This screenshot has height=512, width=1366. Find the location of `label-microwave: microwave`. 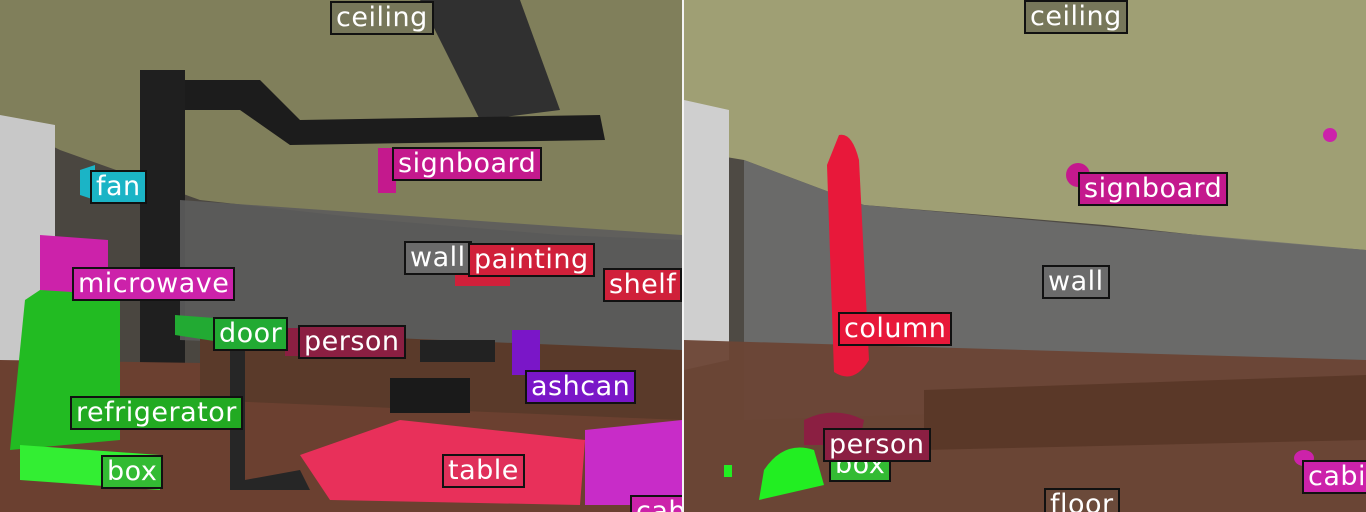

label-microwave: microwave is located at coordinates (154, 284).